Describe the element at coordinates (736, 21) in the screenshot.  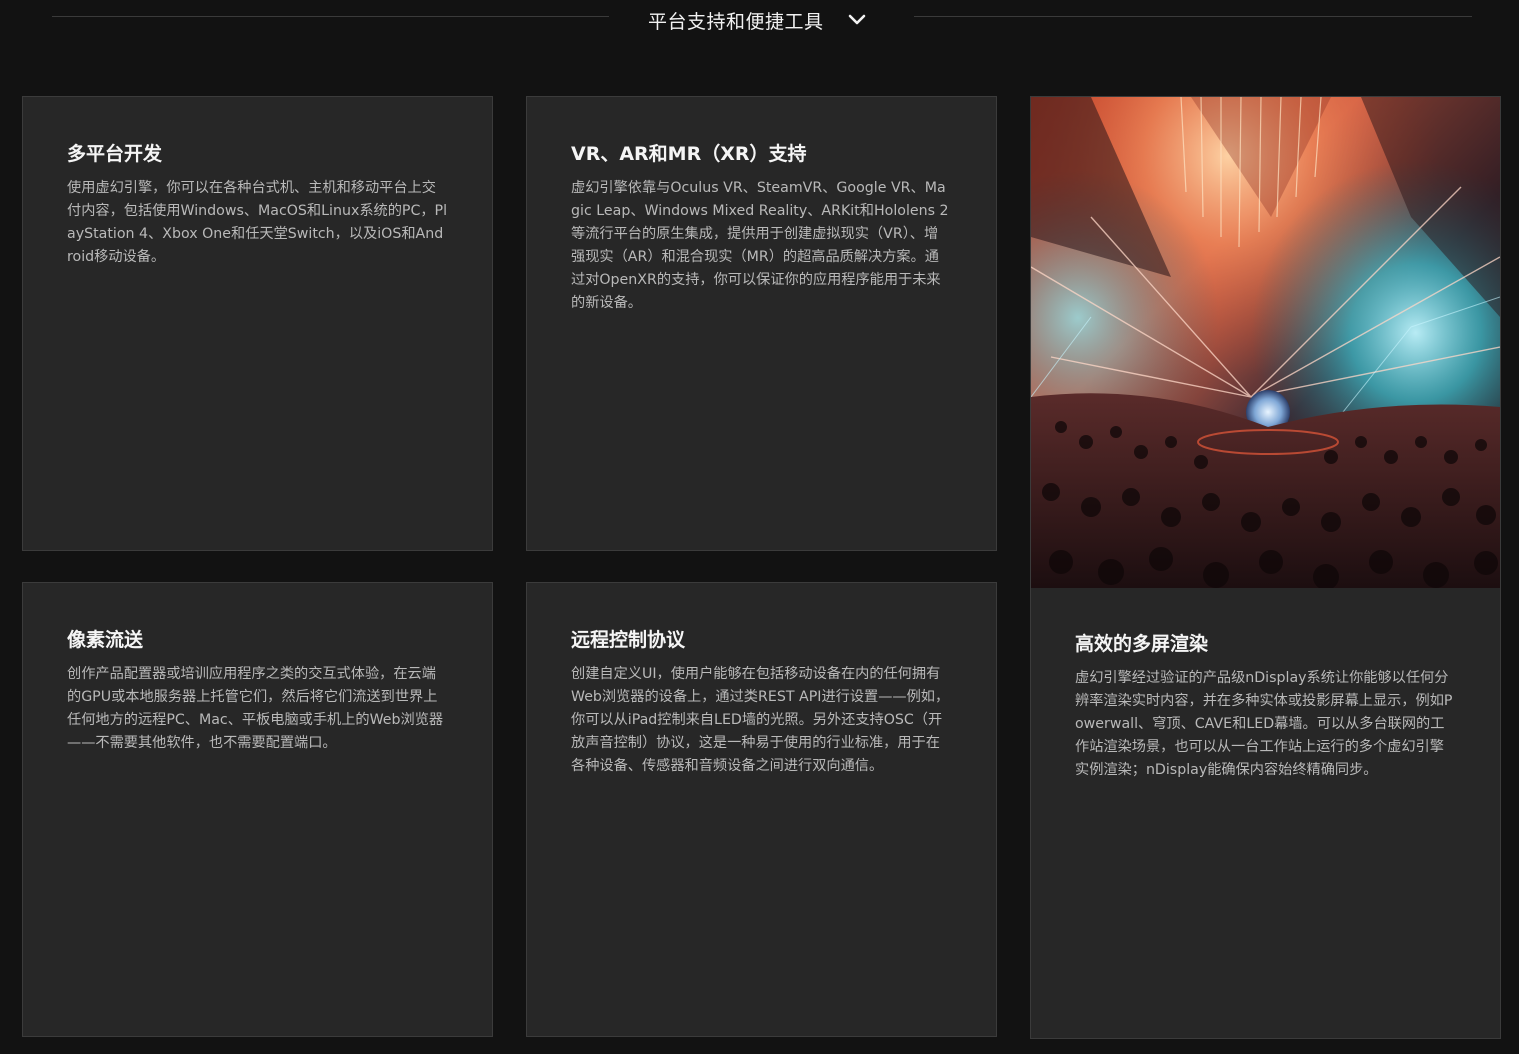
I see `section-title: 平台支持和便捷工具` at that location.